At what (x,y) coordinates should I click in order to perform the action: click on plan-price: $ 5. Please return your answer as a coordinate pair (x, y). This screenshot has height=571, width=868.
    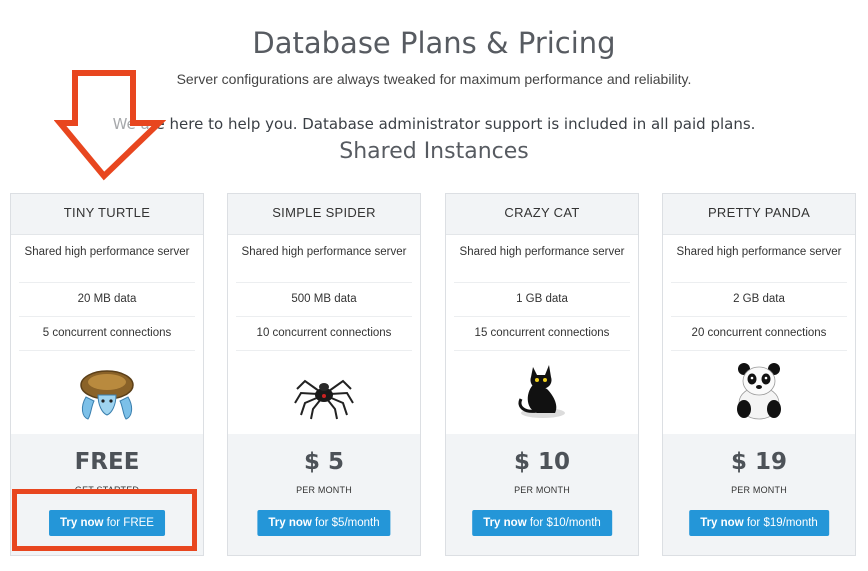
    Looking at the image, I should click on (323, 462).